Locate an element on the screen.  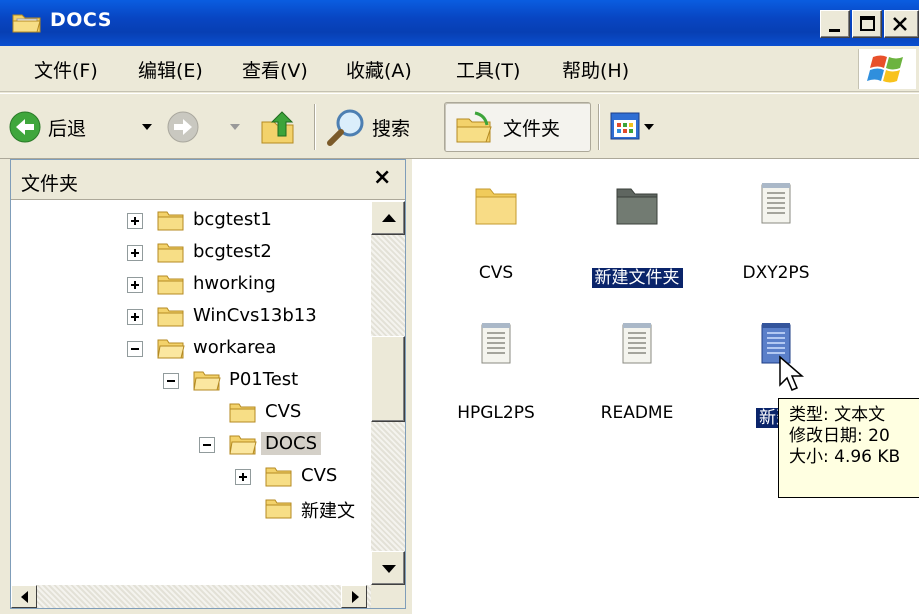
up-folder-button is located at coordinates (281, 127).